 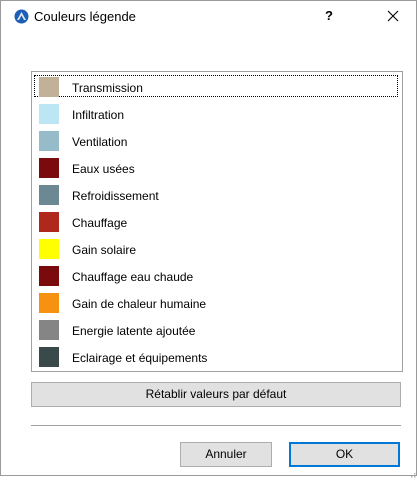 I want to click on legend-item: Refroidissement, so click(x=217, y=195).